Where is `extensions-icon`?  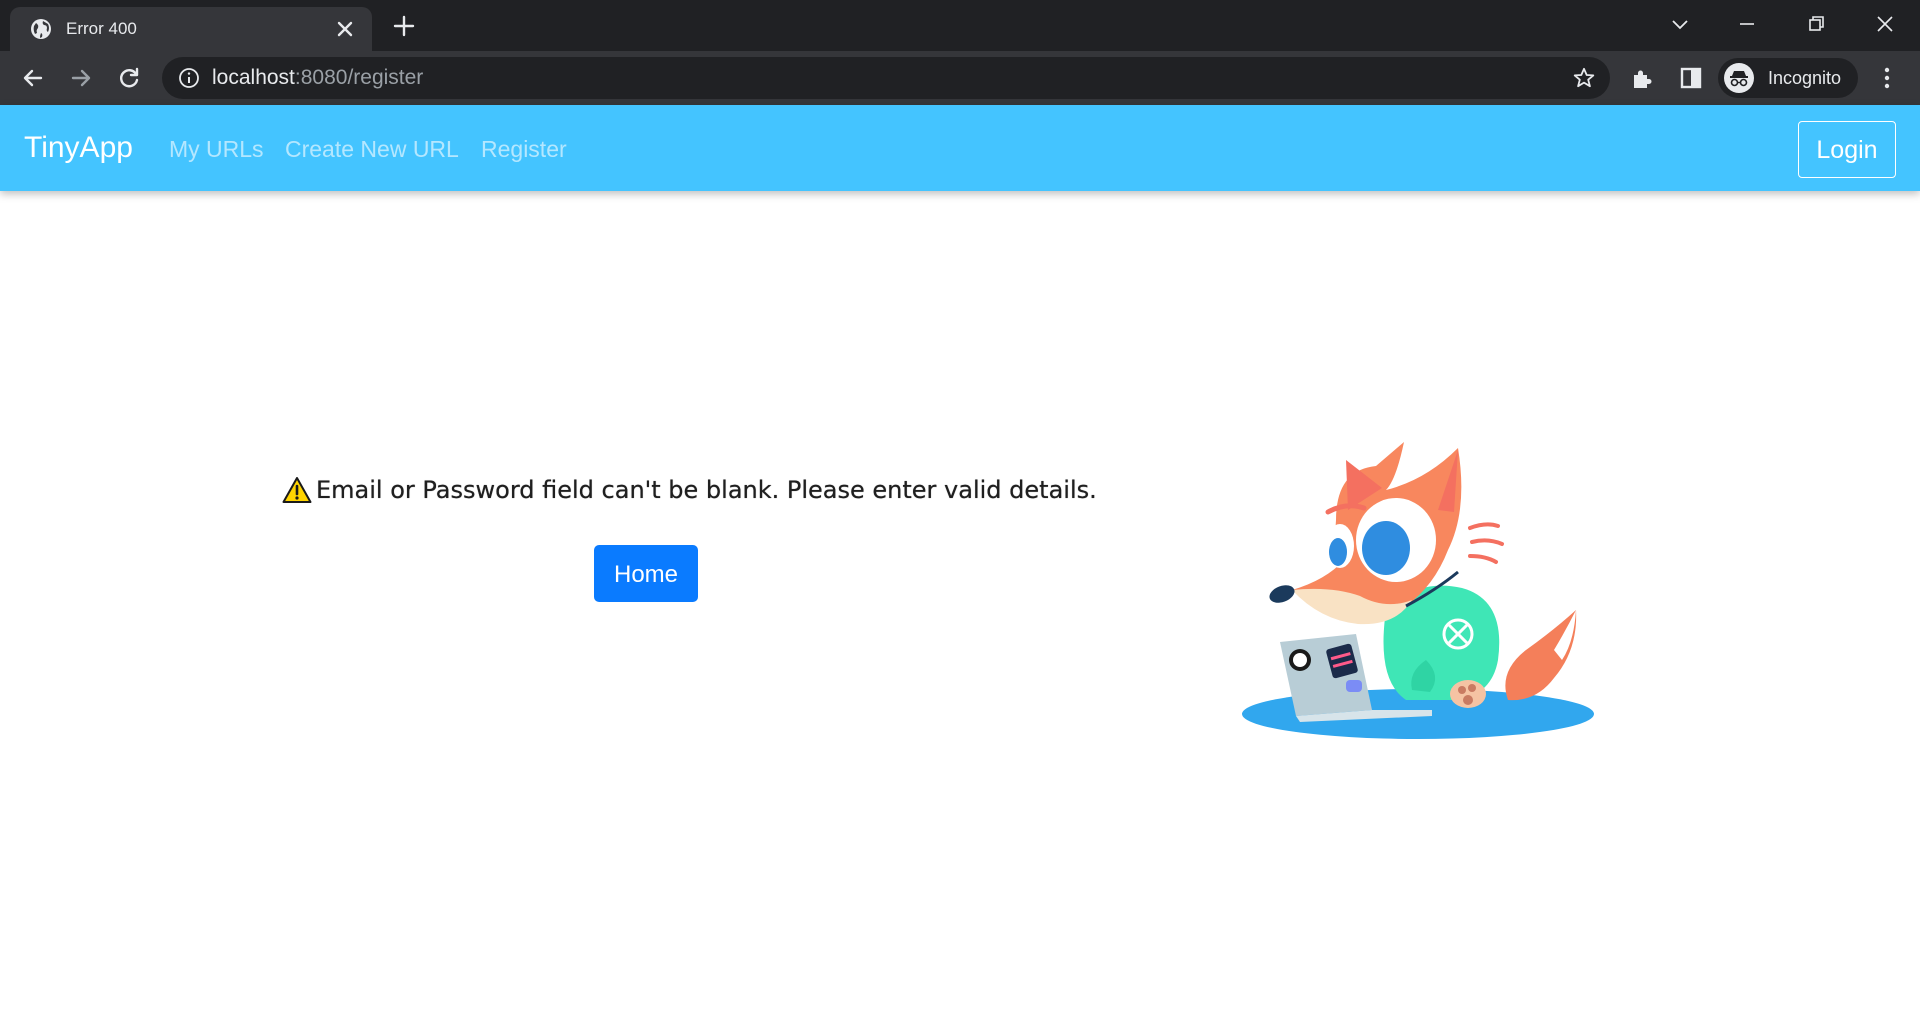
extensions-icon is located at coordinates (1643, 78).